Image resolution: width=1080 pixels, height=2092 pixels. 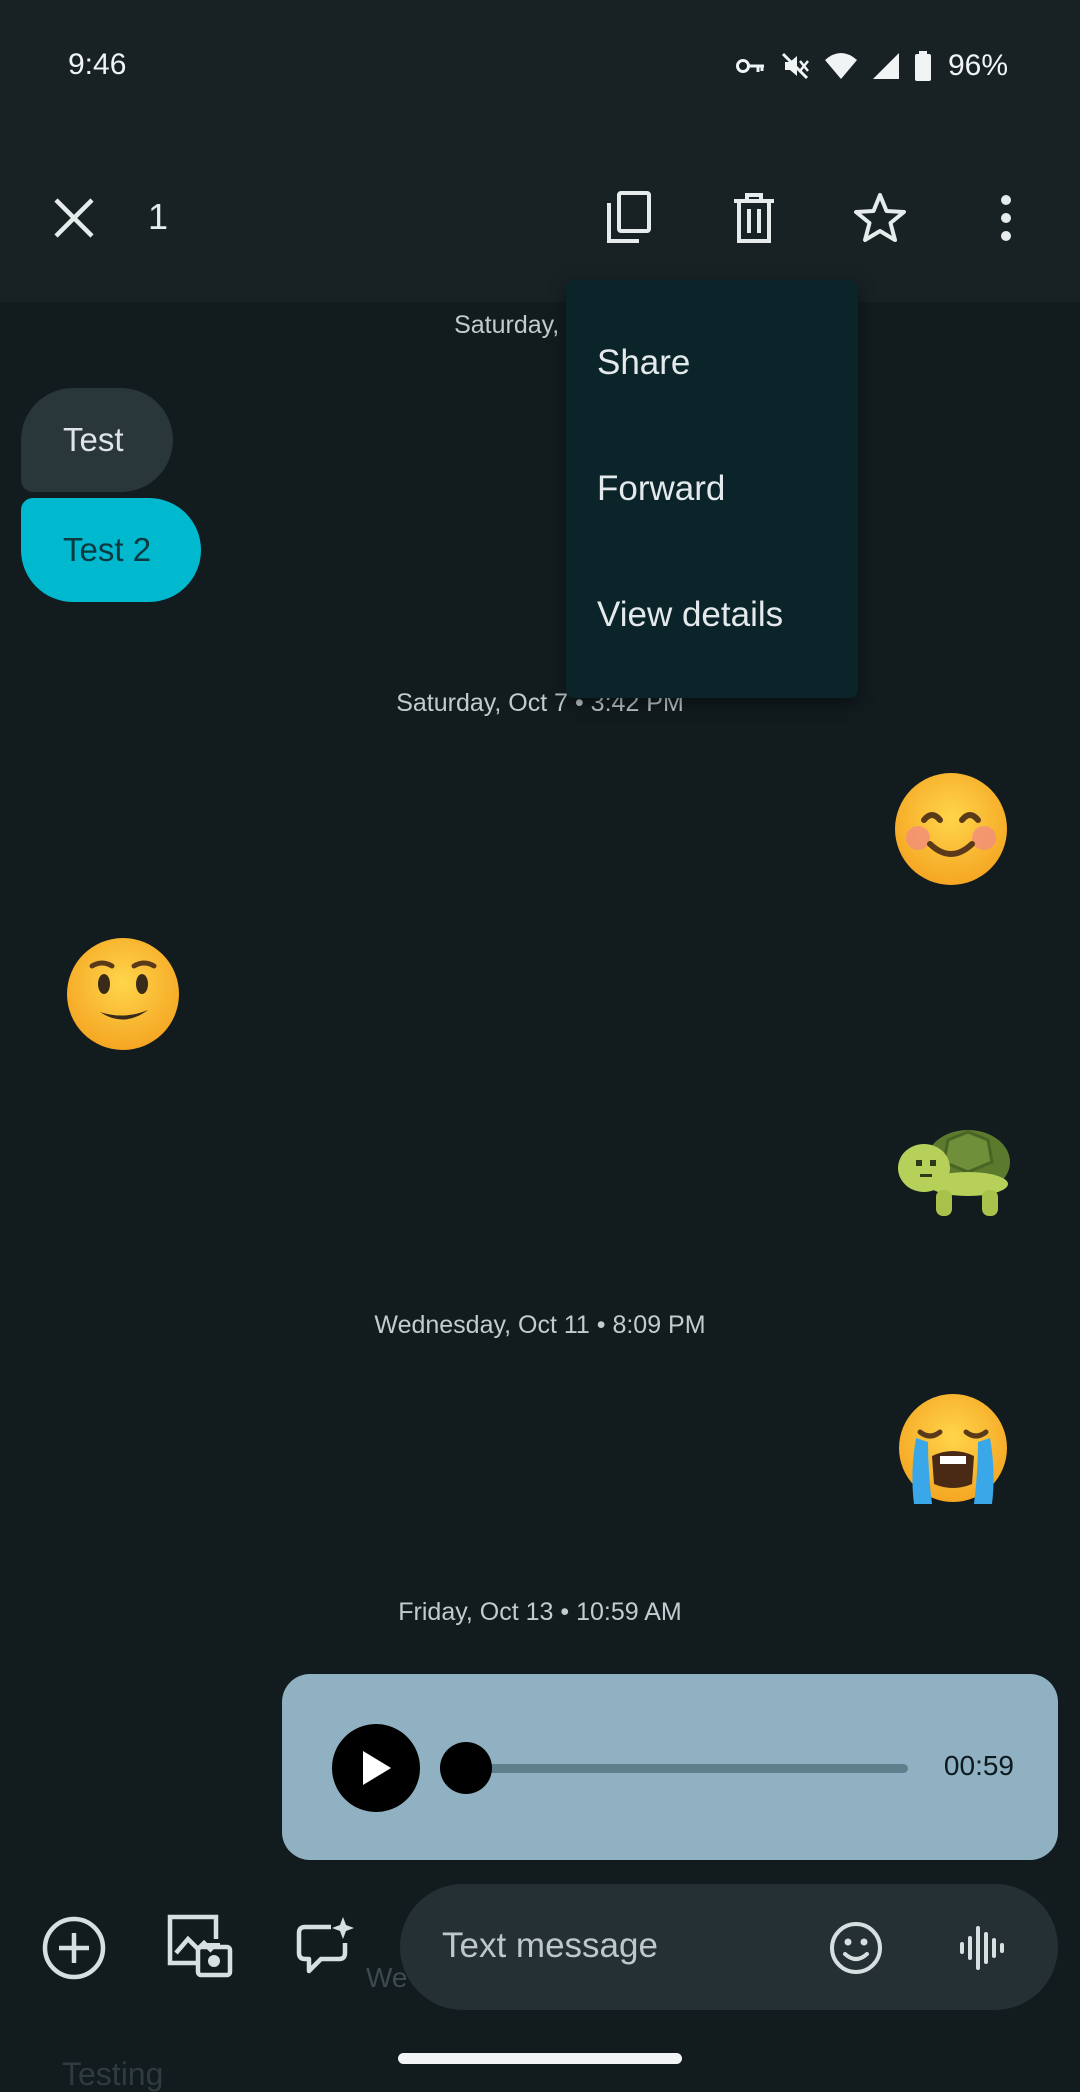 What do you see at coordinates (923, 66) in the screenshot?
I see `battery-icon` at bounding box center [923, 66].